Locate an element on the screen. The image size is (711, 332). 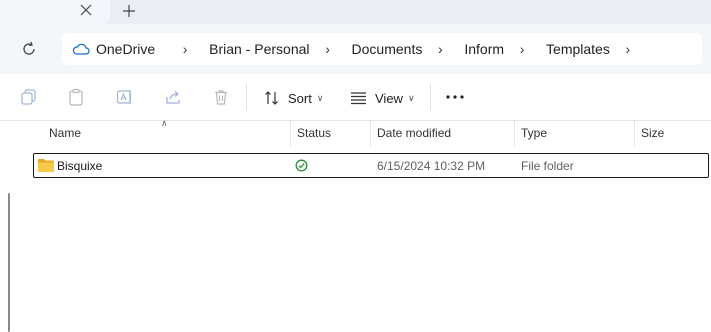
more-options-icon is located at coordinates (455, 97).